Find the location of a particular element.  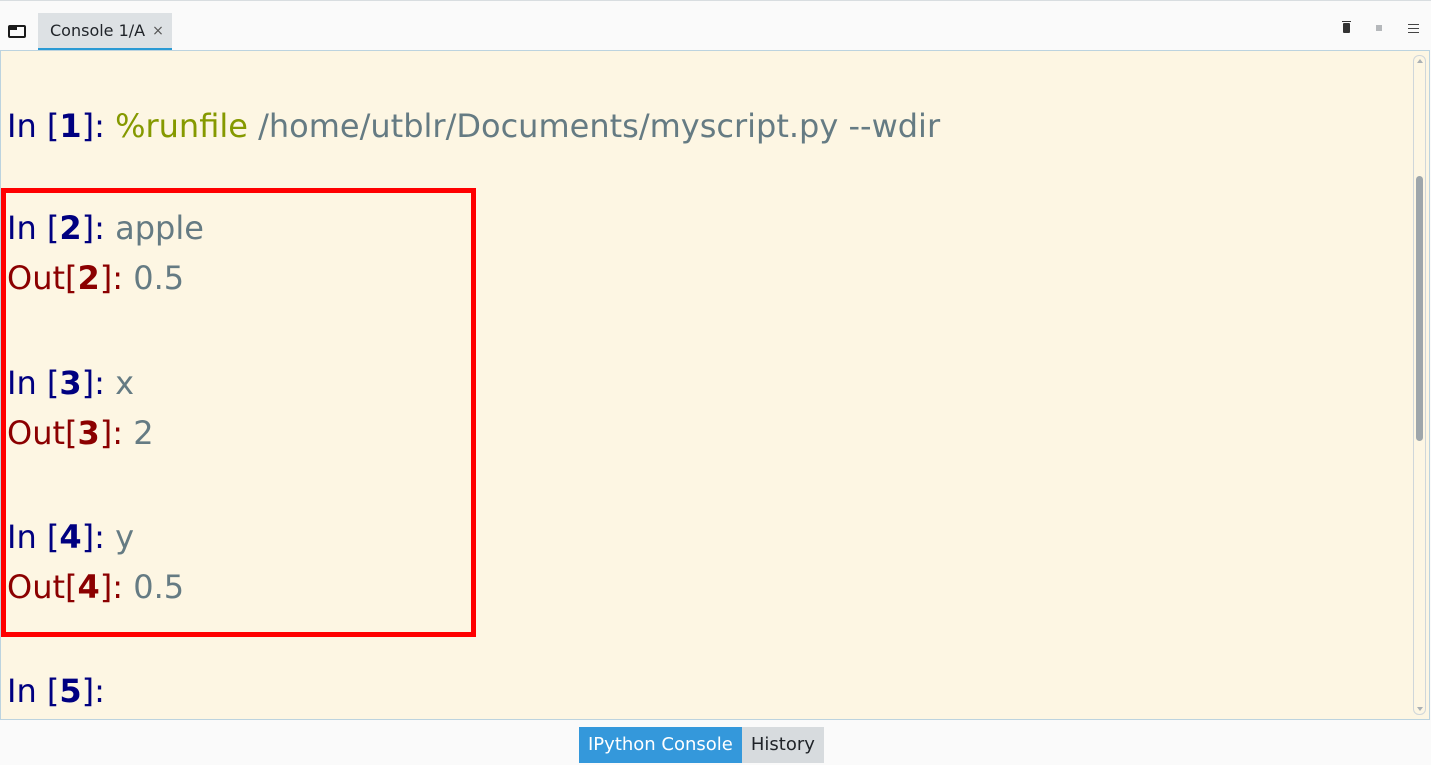

tab-console-1a: Console 1/A × is located at coordinates (105, 31).